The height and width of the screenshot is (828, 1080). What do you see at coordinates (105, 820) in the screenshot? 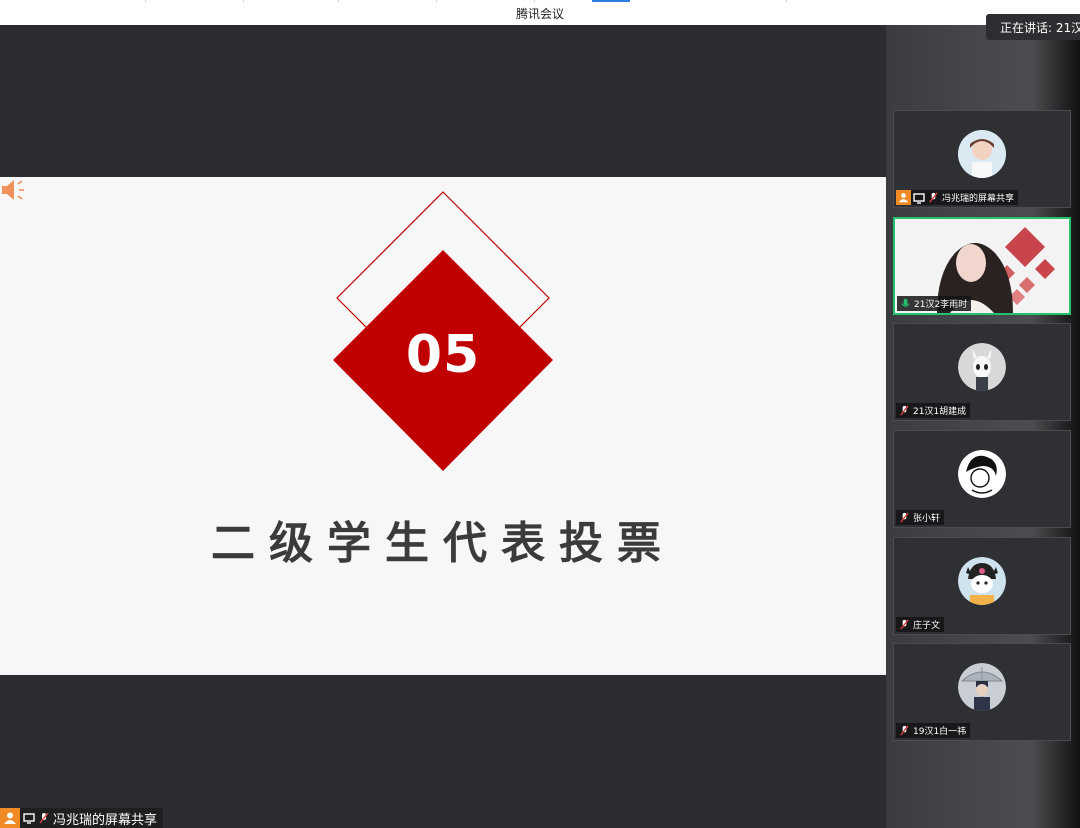
I see `share-label-text: 冯兆瑞的屏幕共享` at bounding box center [105, 820].